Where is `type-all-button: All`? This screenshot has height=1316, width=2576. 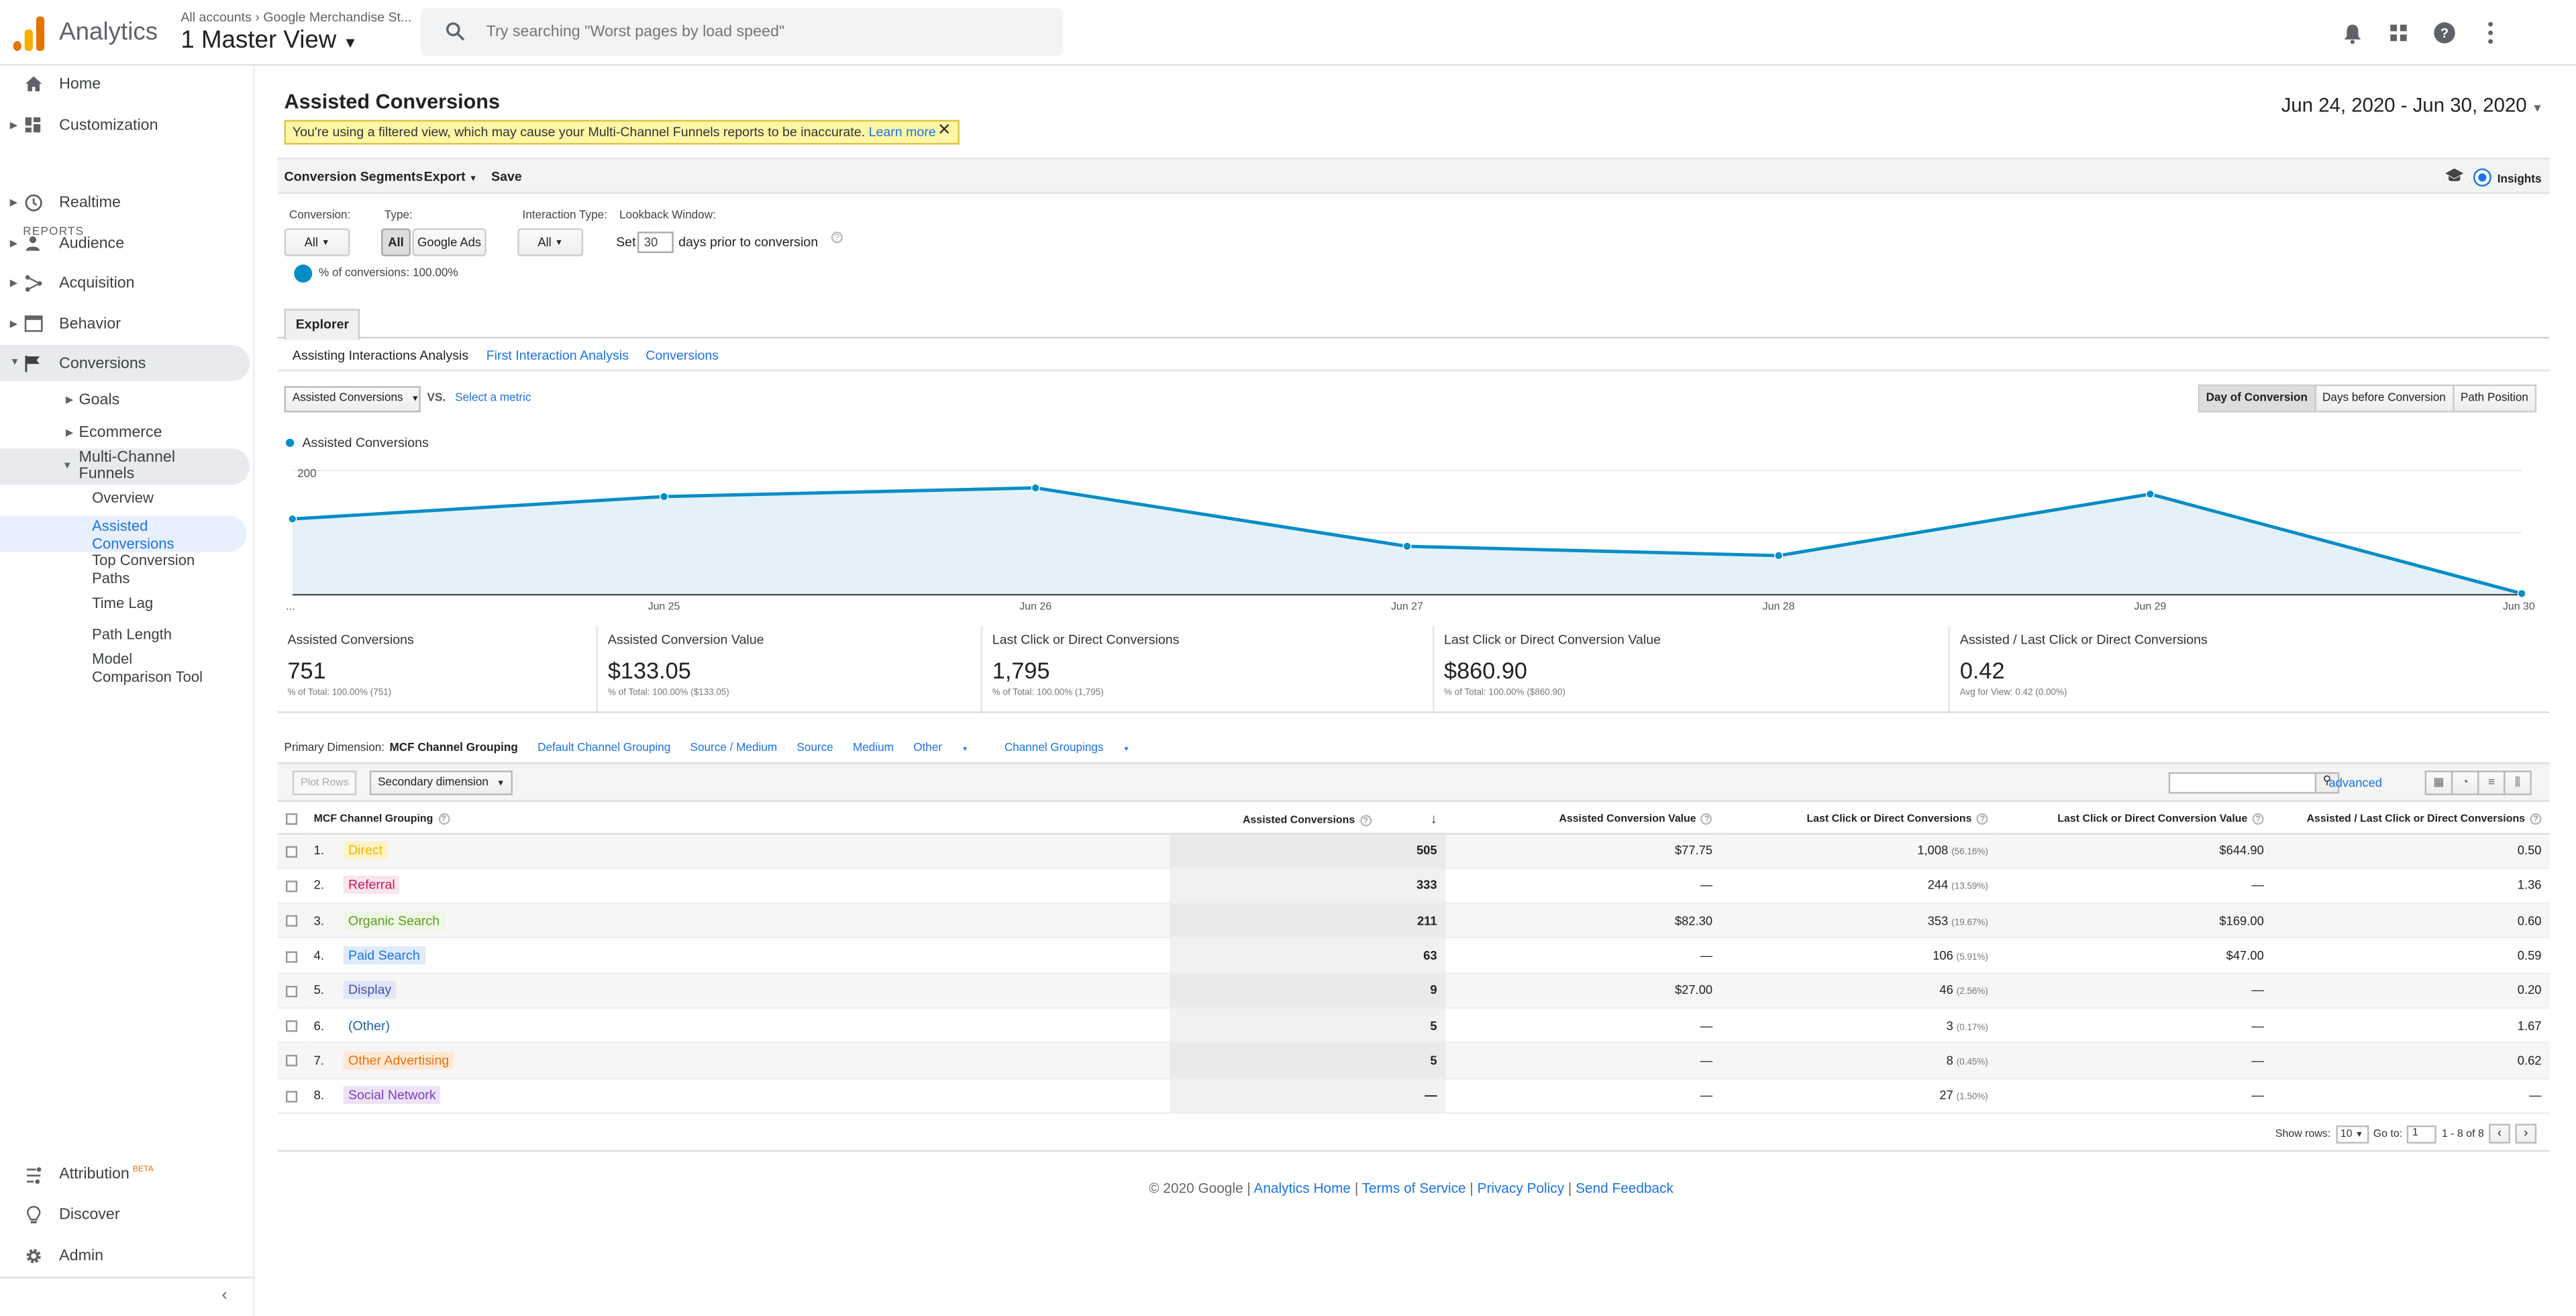 type-all-button: All is located at coordinates (396, 242).